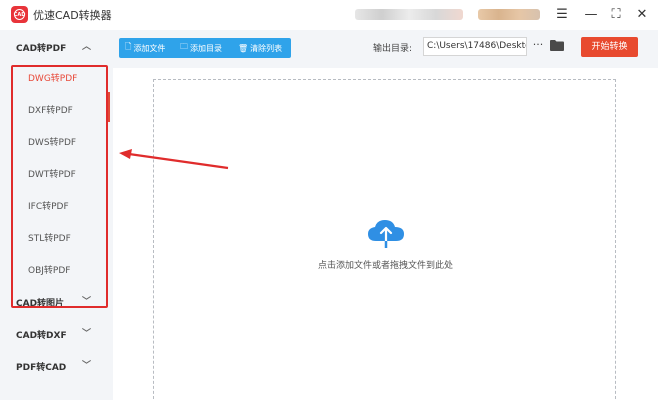  I want to click on category-cad-to-image: CAD转图片 ﹀, so click(56, 302).